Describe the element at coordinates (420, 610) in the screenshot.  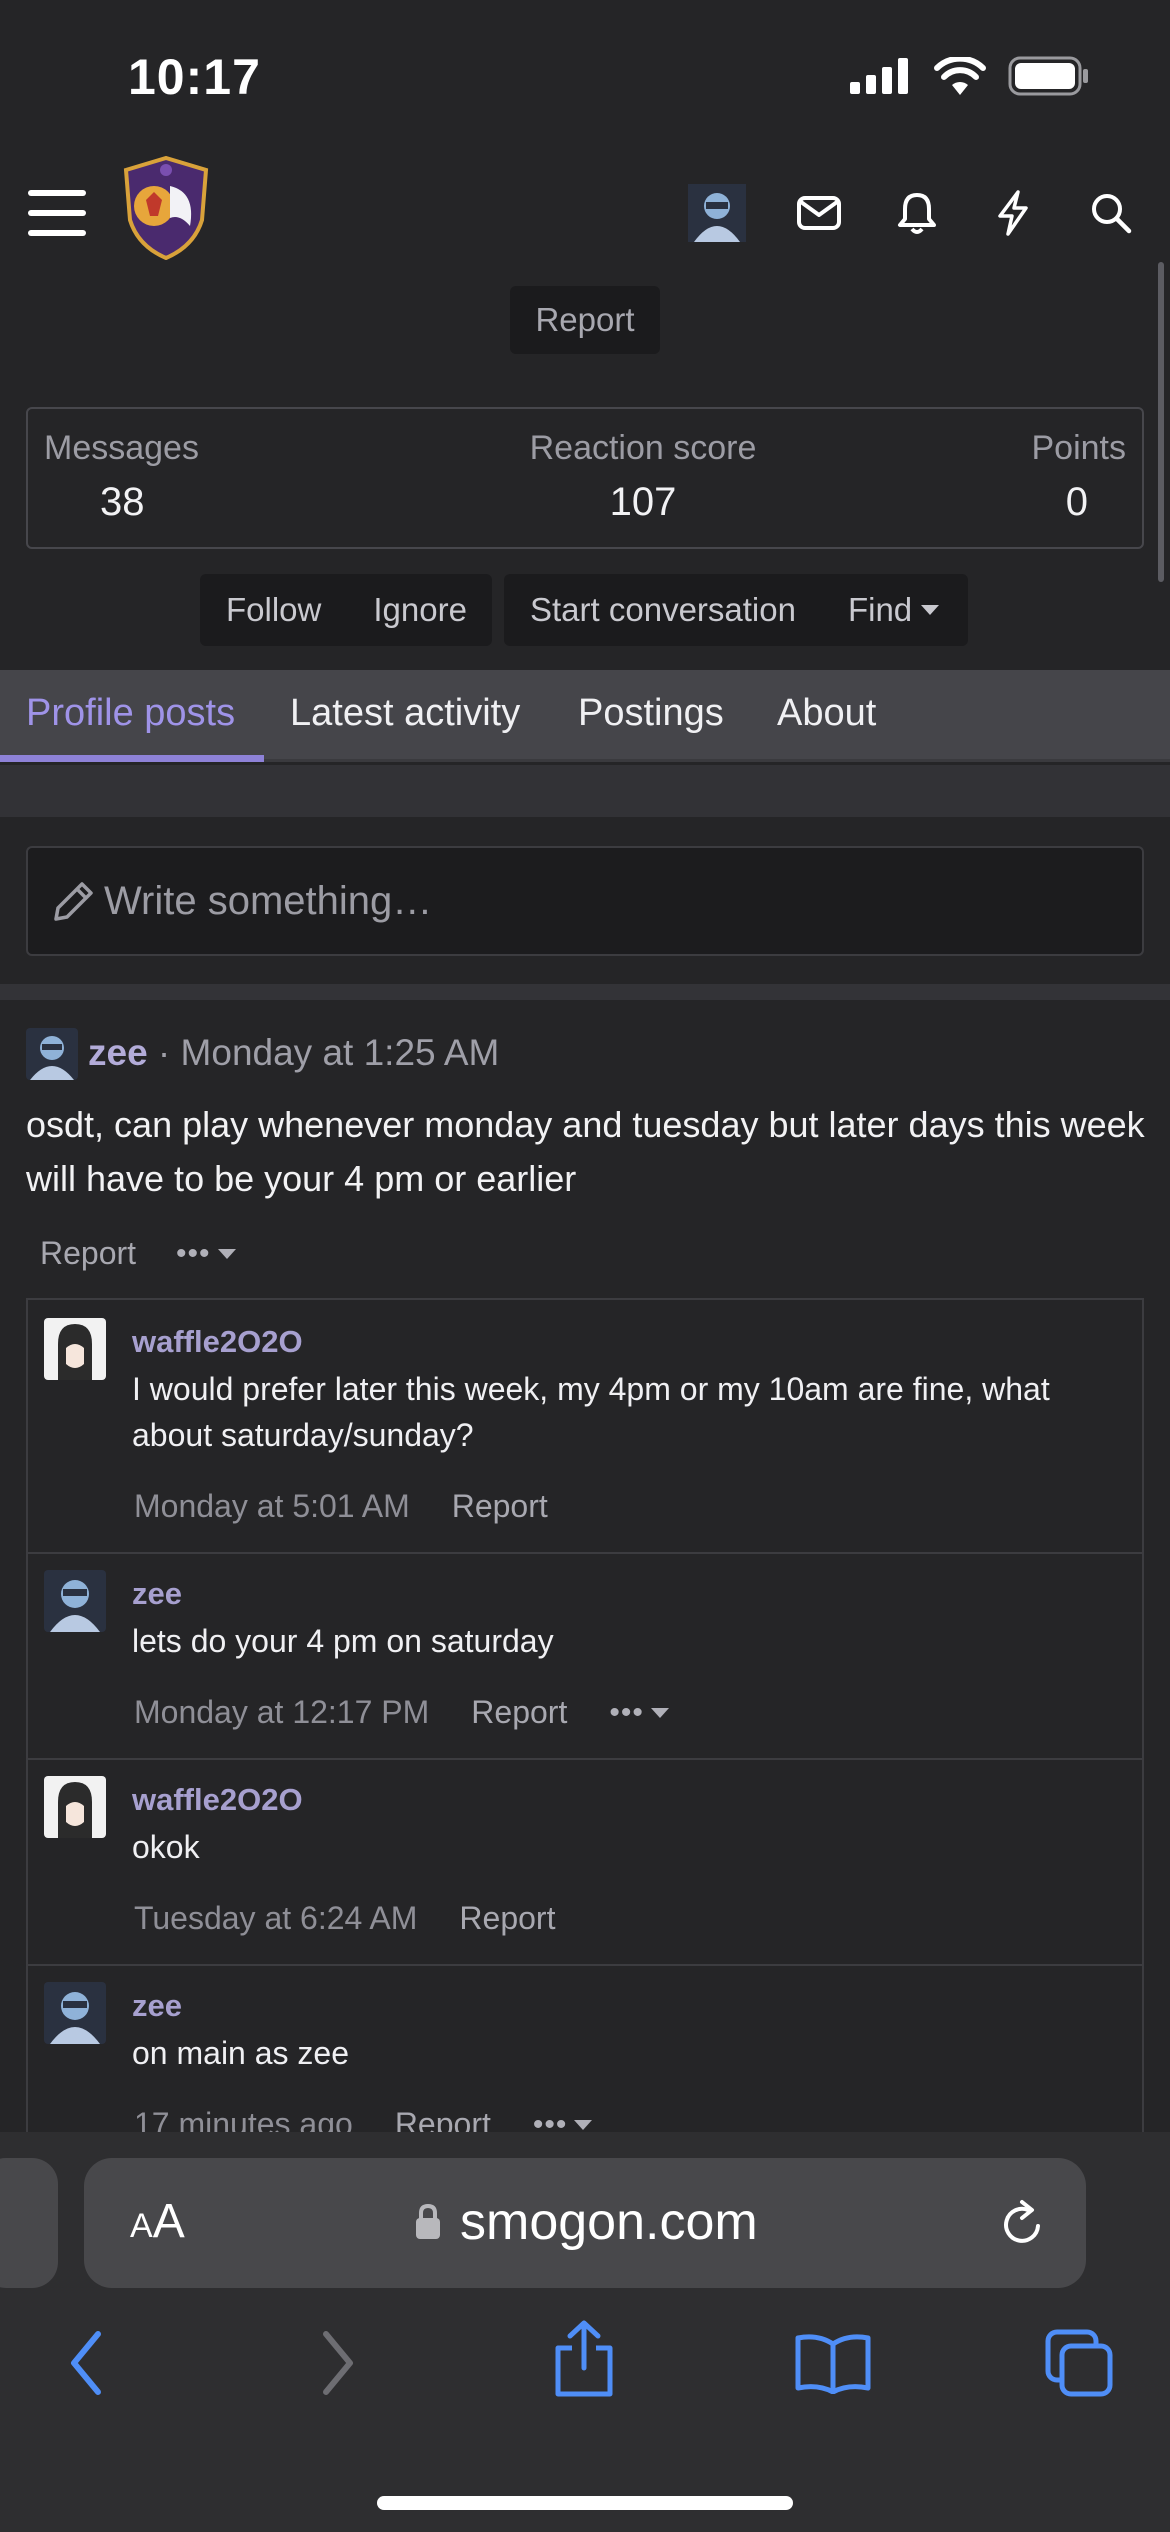
I see `ignore-button: Ignore` at that location.